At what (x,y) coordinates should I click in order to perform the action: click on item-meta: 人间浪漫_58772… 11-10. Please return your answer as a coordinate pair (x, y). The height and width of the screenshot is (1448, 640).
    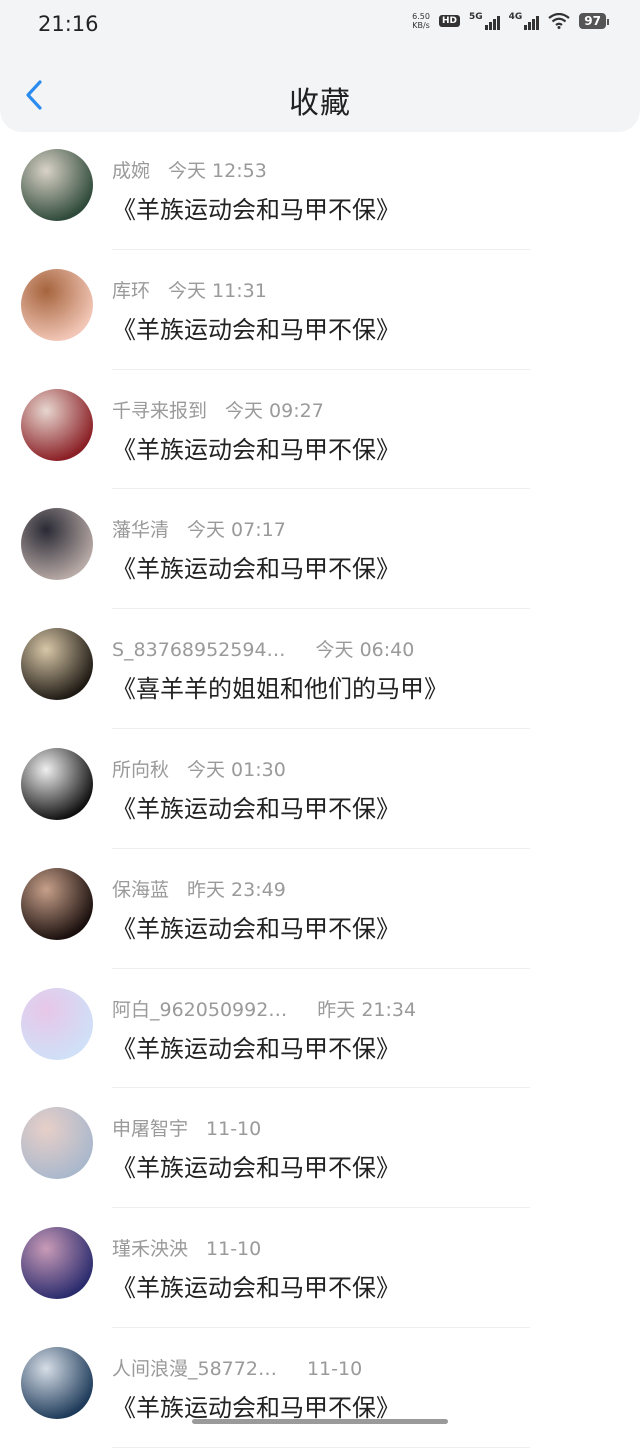
    Looking at the image, I should click on (237, 1367).